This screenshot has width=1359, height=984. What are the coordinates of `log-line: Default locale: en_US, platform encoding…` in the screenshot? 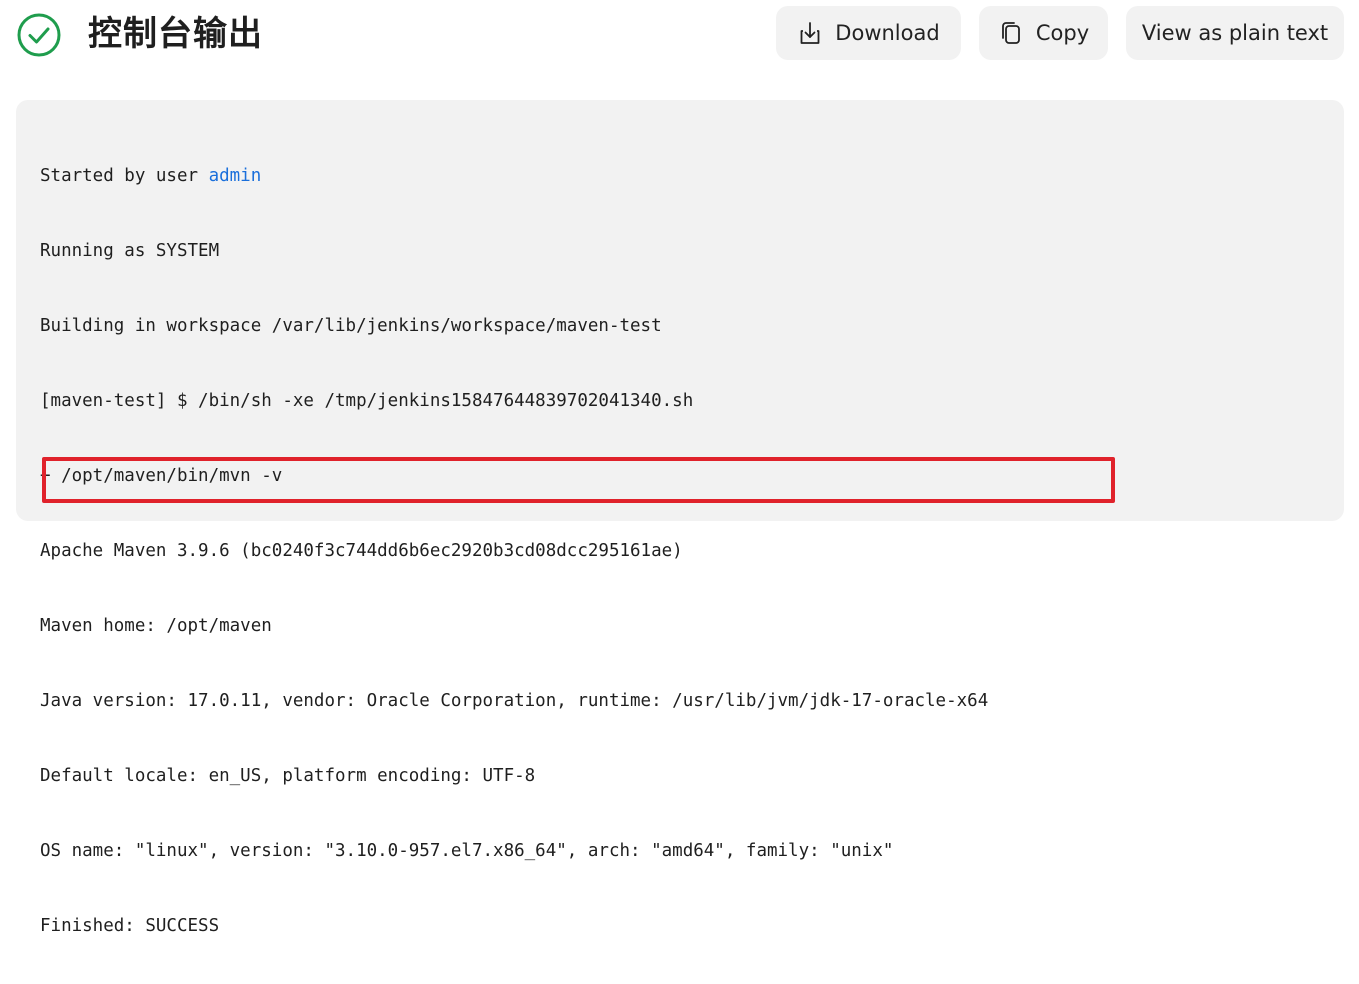 It's located at (288, 776).